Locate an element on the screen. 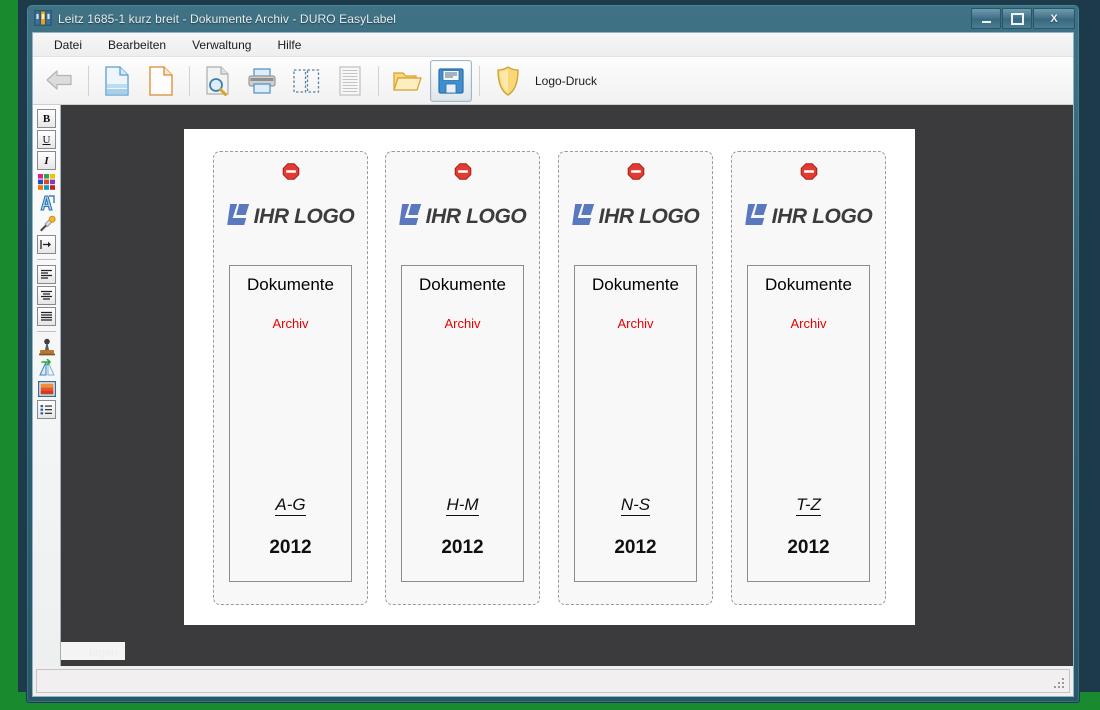  list-lines-icon is located at coordinates (350, 81).